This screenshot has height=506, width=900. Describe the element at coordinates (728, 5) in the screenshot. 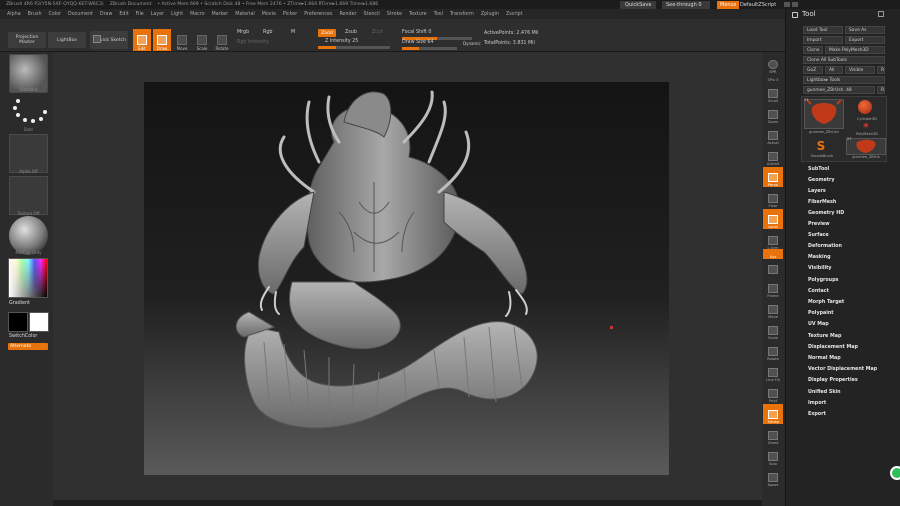

I see `menus-toggle: Menus` at that location.